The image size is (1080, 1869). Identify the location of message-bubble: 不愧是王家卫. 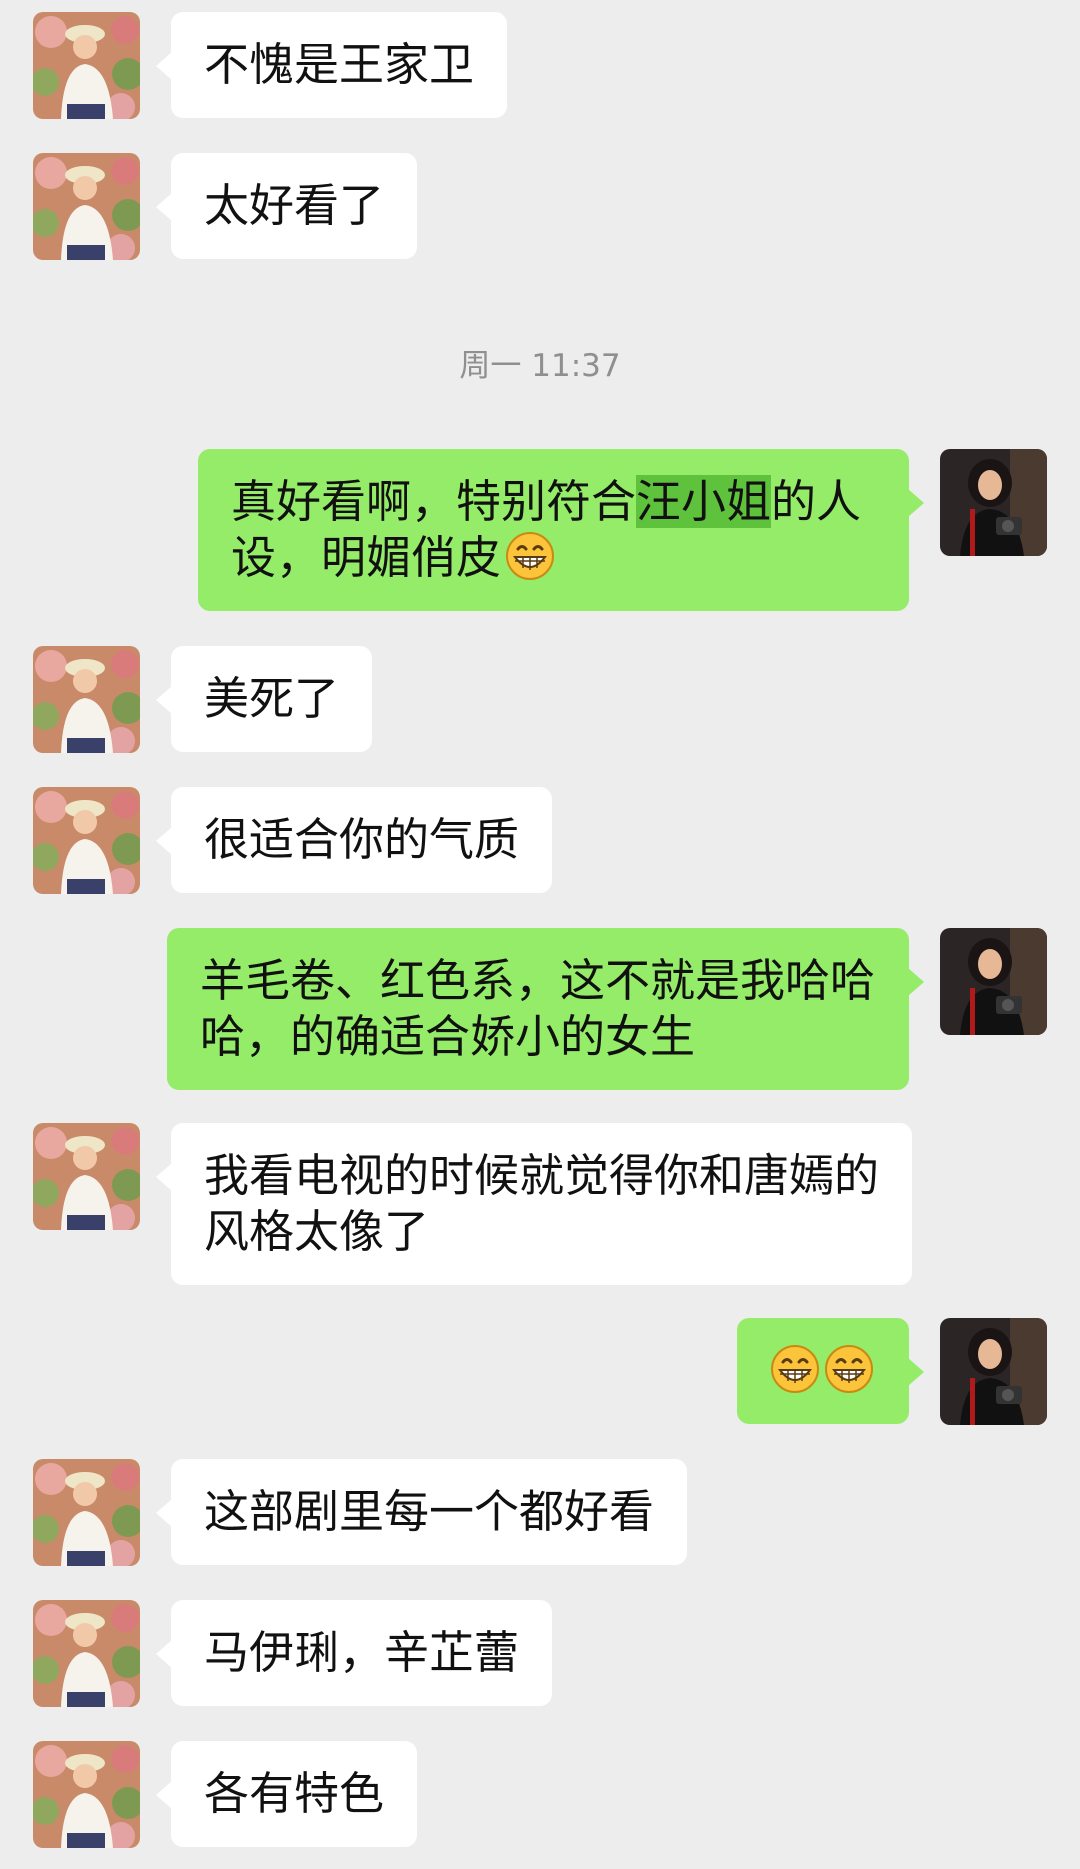
(331, 65).